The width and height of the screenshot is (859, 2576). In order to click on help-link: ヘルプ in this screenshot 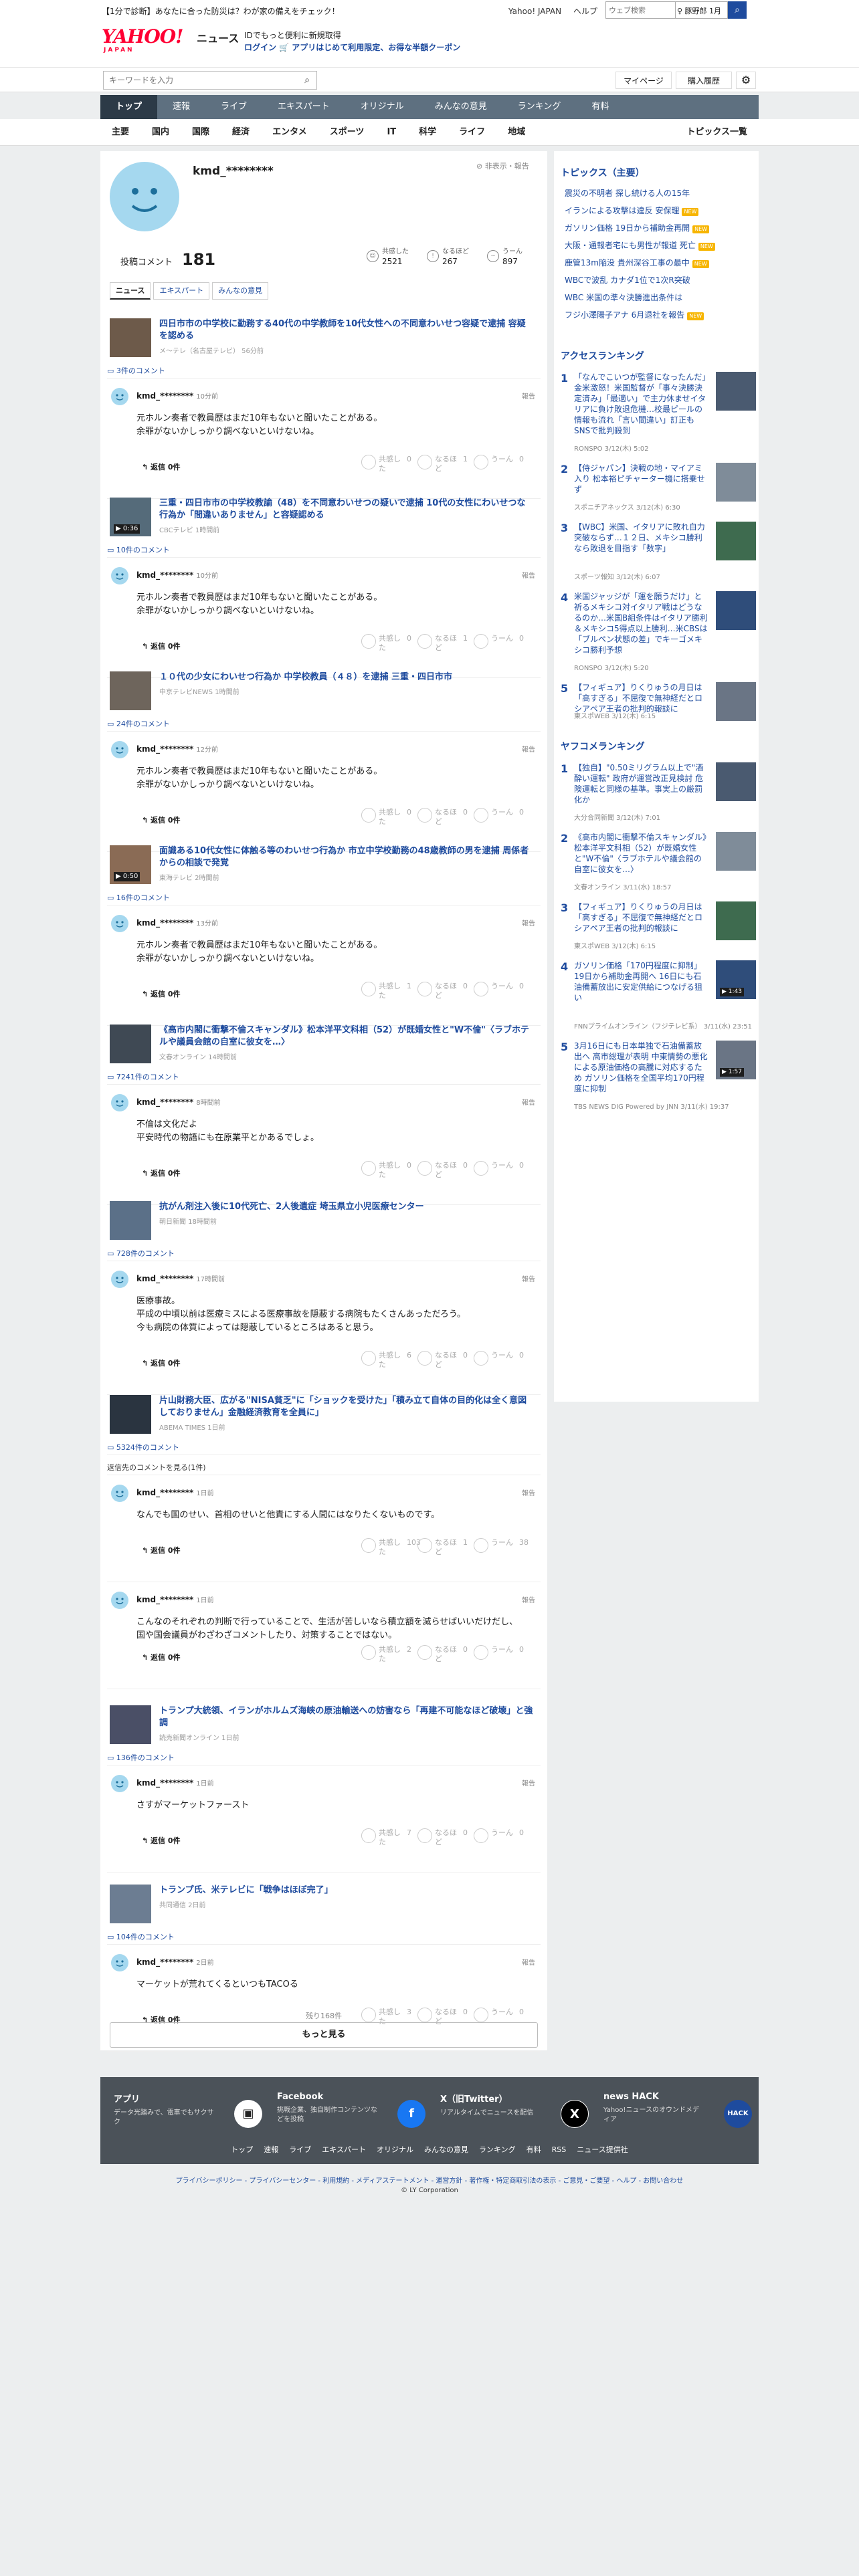, I will do `click(585, 12)`.